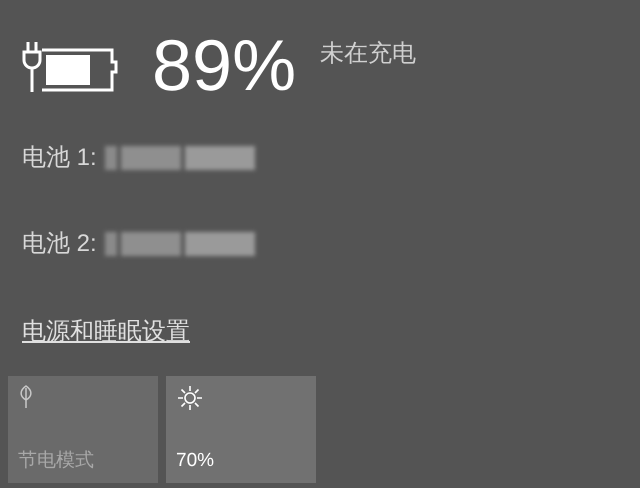 The width and height of the screenshot is (640, 488). I want to click on sun-icon, so click(190, 398).